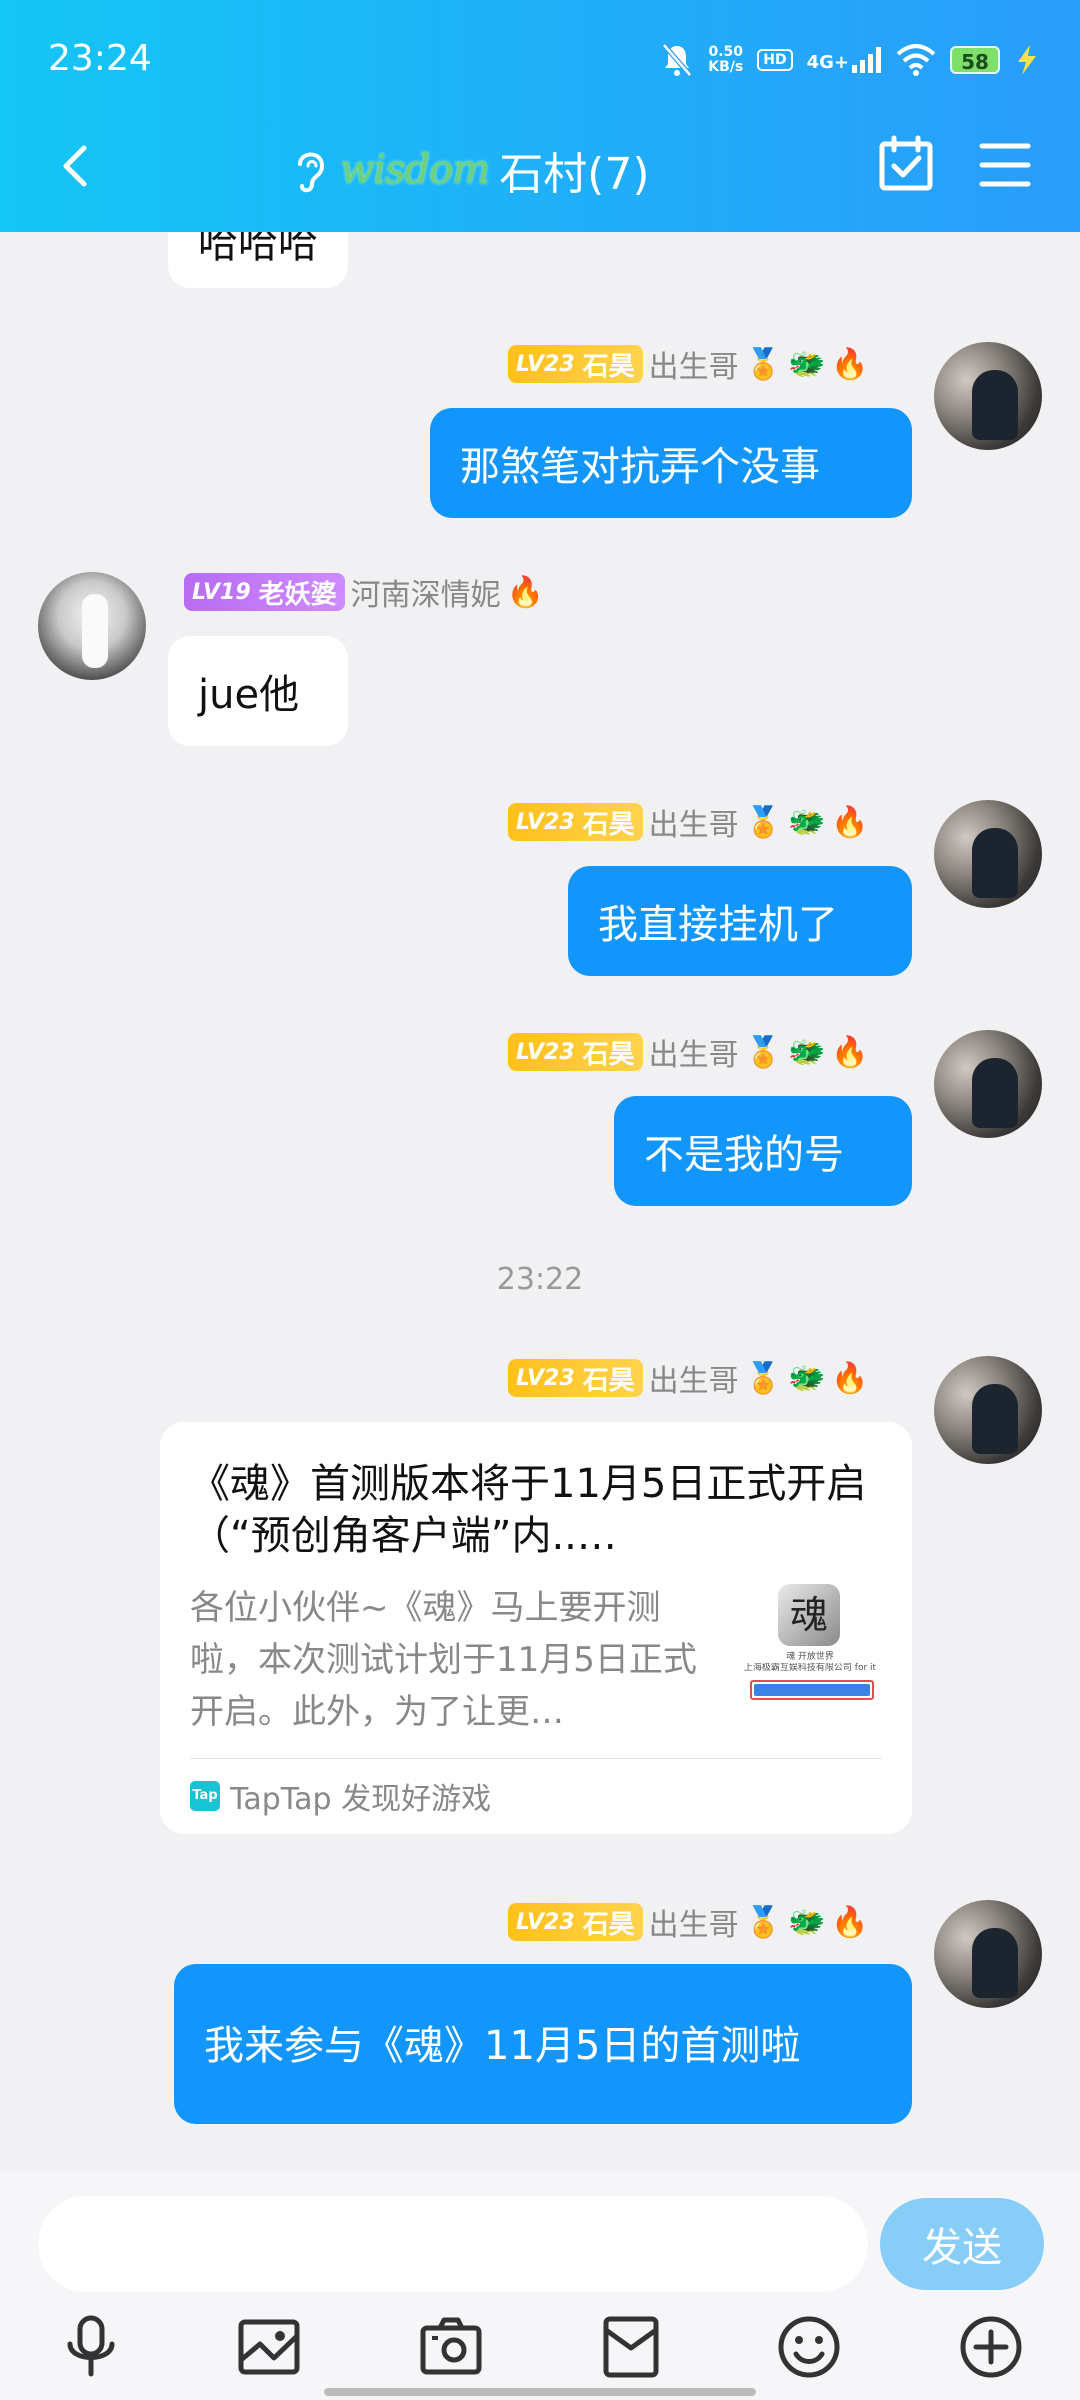 This screenshot has width=1080, height=2400. I want to click on thumb-caption-1: 魂 开放世界, so click(810, 1657).